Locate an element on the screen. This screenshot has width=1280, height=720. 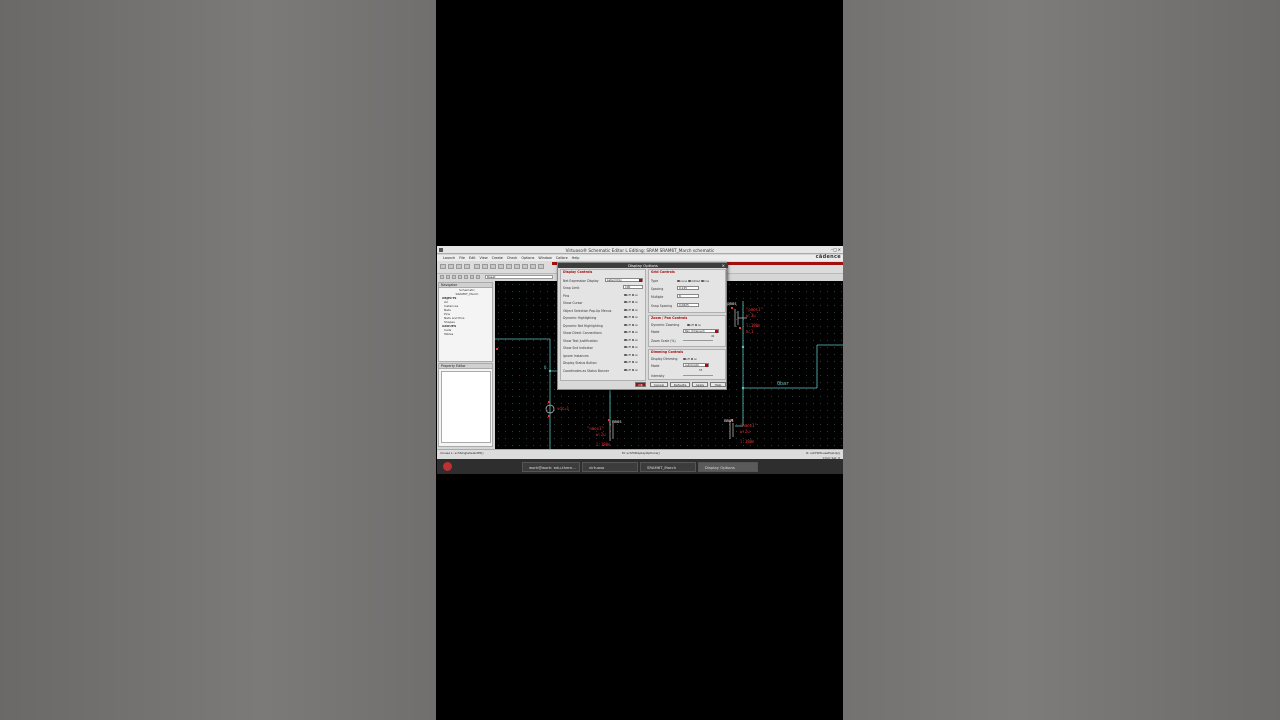
undo-icon is located at coordinates (533, 266).